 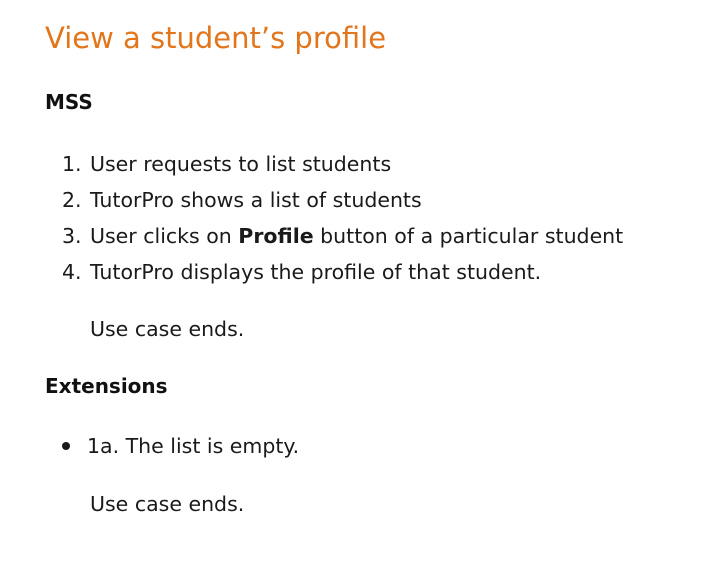 I want to click on mss-end-note: Use case ends., so click(x=167, y=329).